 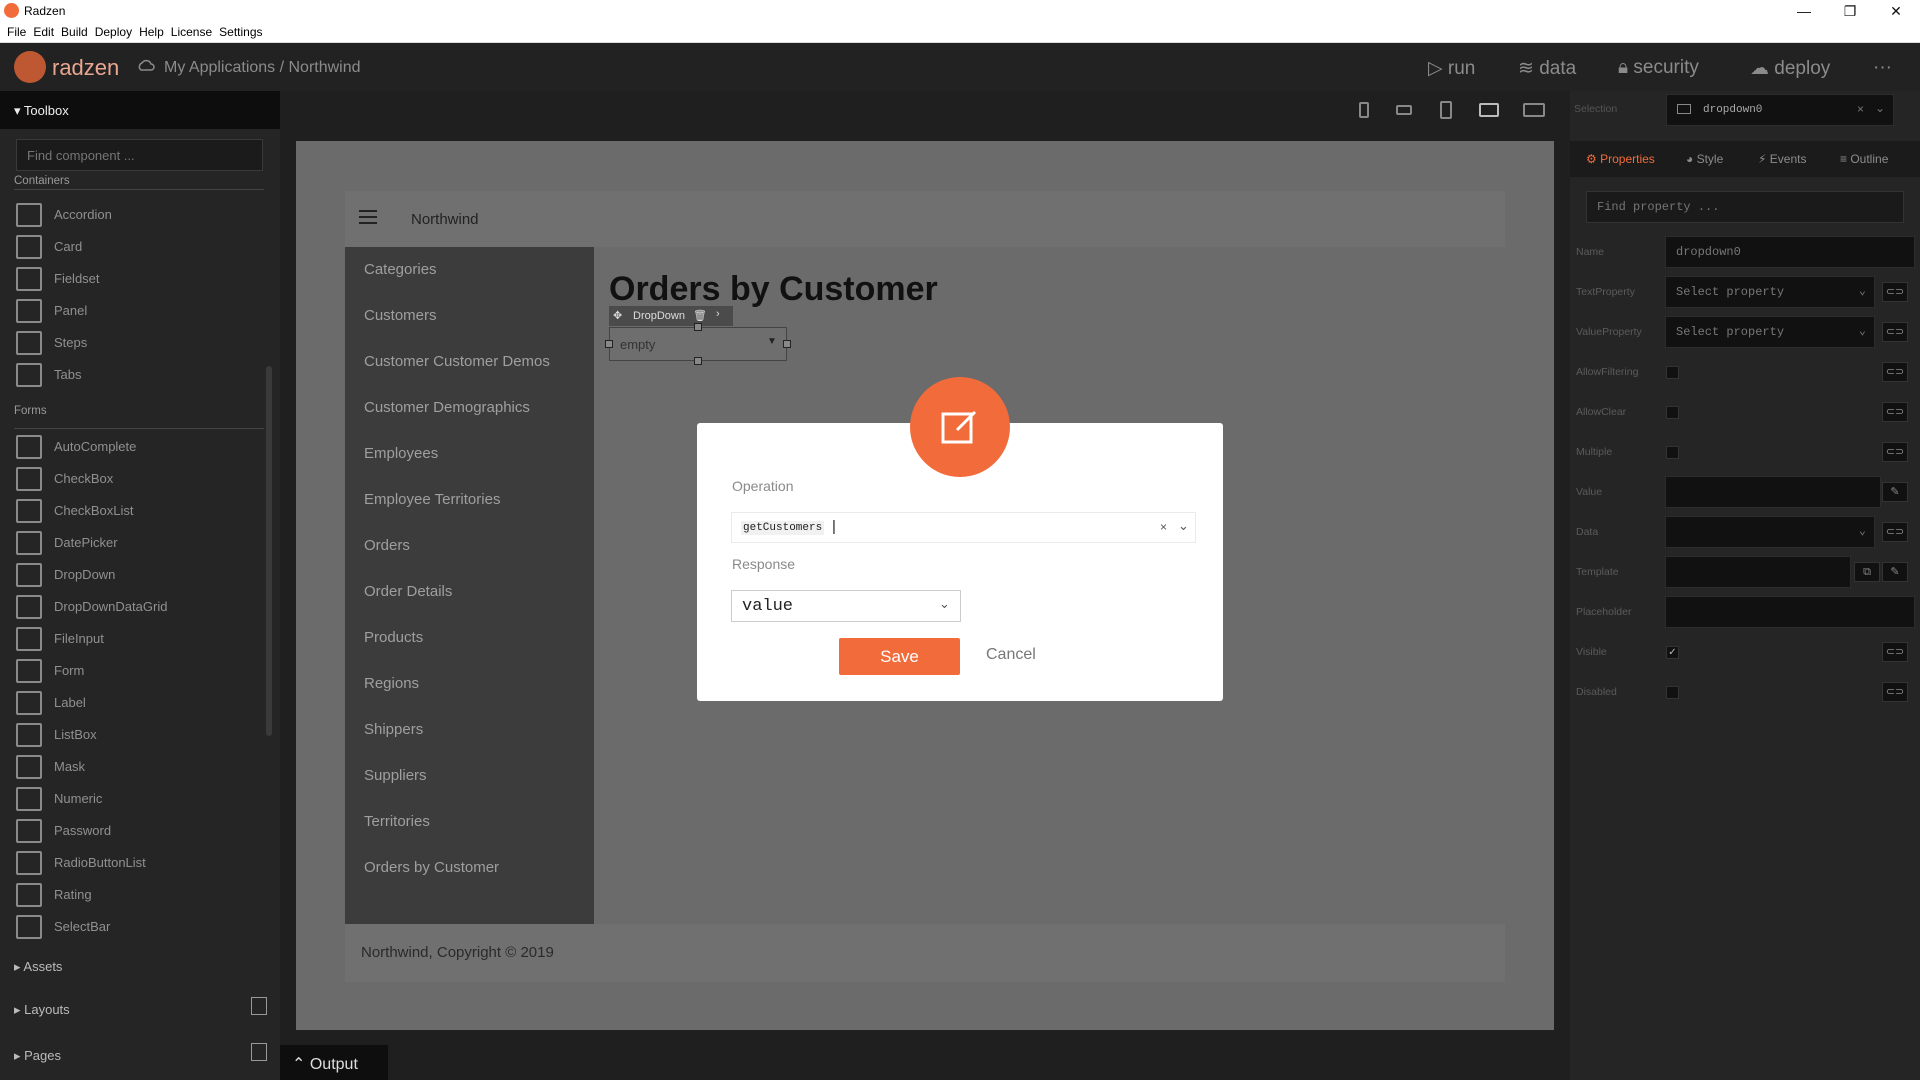 I want to click on toolbox-item-steps: Steps, so click(x=141, y=343).